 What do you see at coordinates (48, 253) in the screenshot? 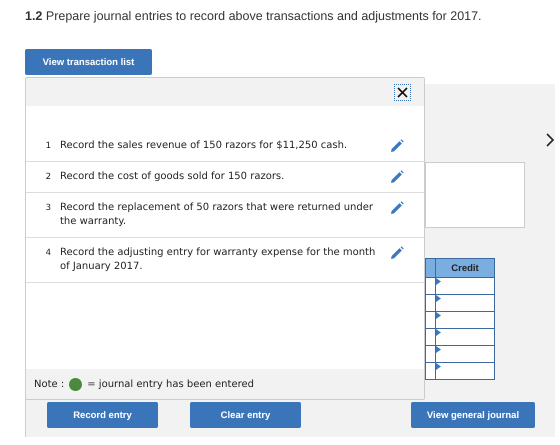
I see `item-number: 4` at bounding box center [48, 253].